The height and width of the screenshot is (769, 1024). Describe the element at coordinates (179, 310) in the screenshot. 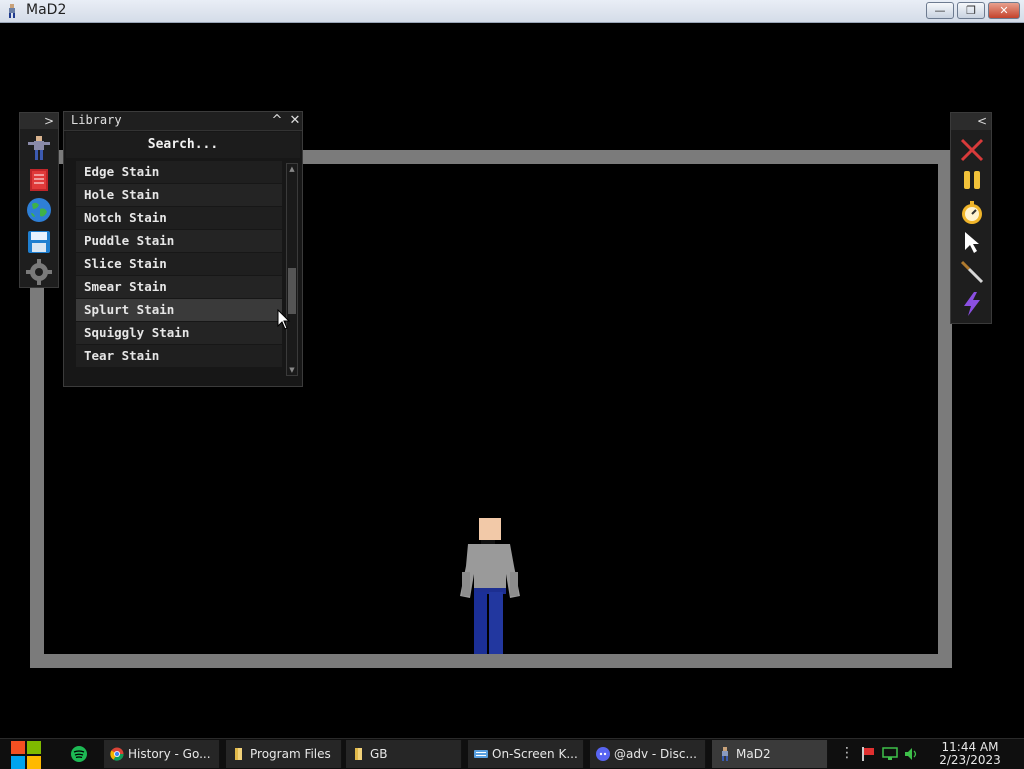

I see `library-item: Splurt Stain` at that location.